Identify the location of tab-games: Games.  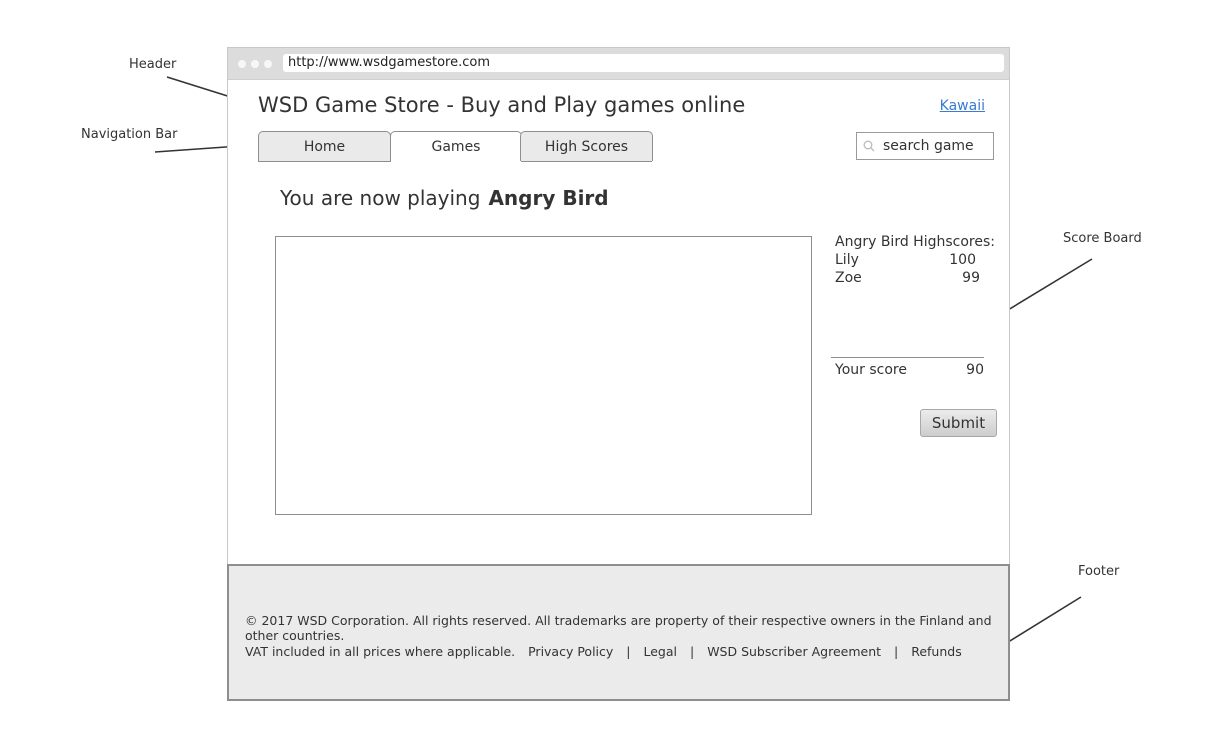
(456, 146).